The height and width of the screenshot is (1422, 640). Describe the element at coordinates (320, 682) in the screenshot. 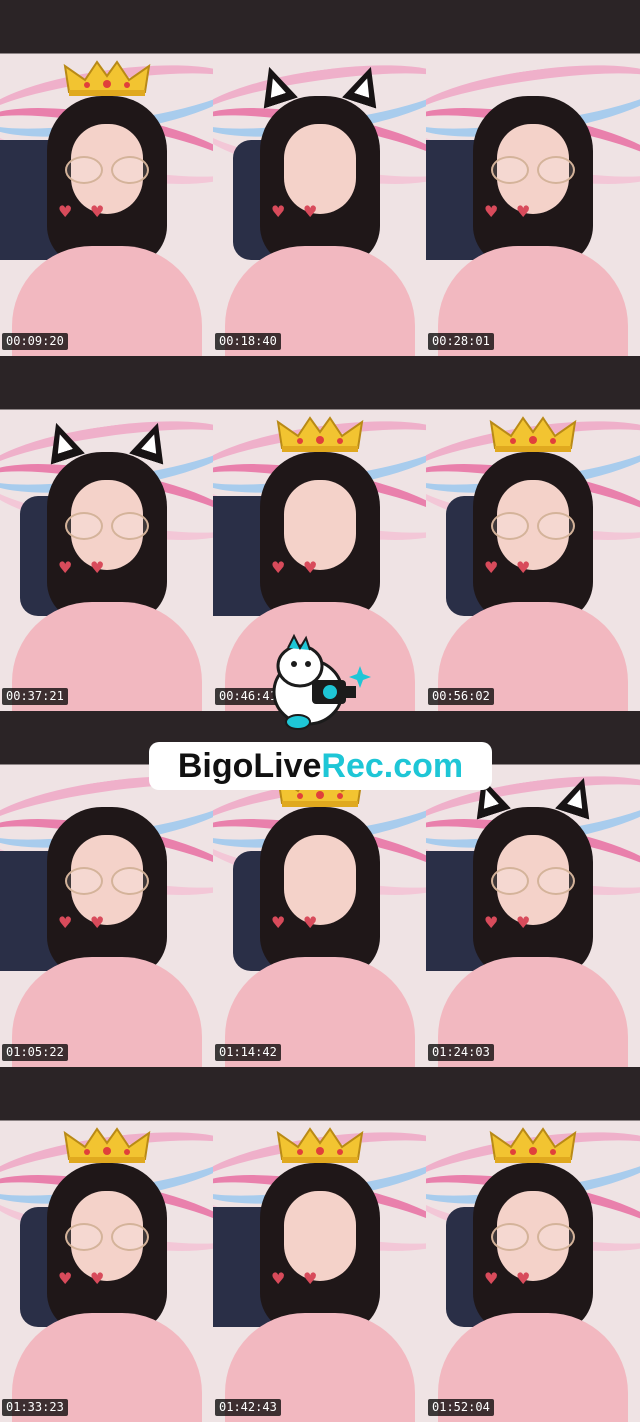

I see `bigo-mascot-icon` at that location.